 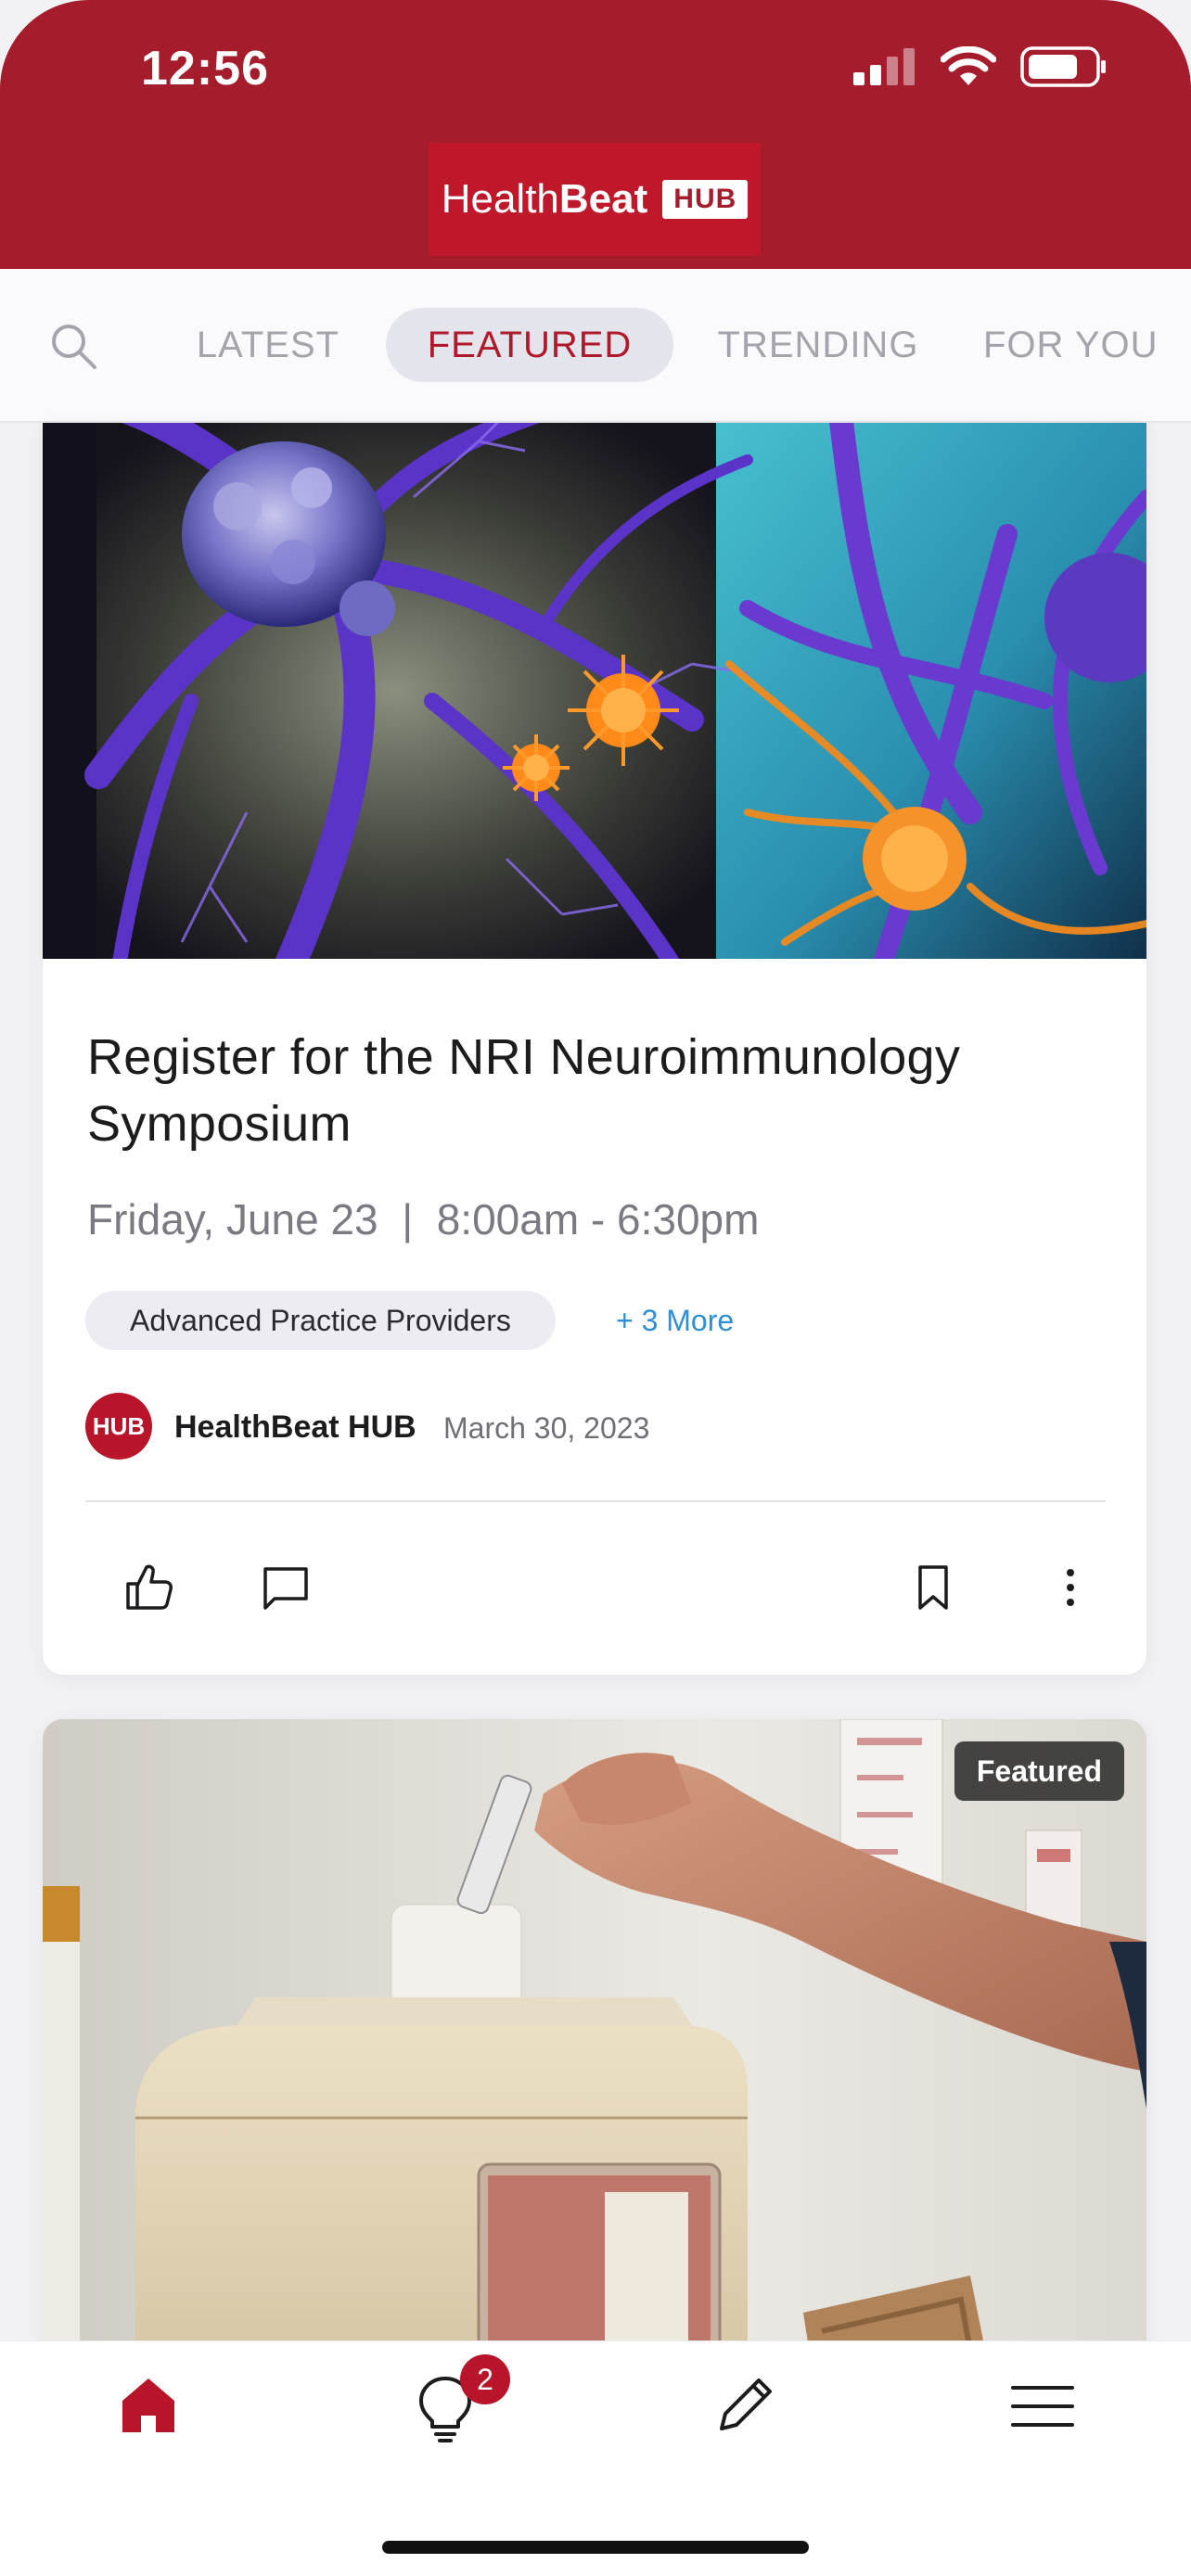 What do you see at coordinates (268, 345) in the screenshot?
I see `tab-latest: LATEST` at bounding box center [268, 345].